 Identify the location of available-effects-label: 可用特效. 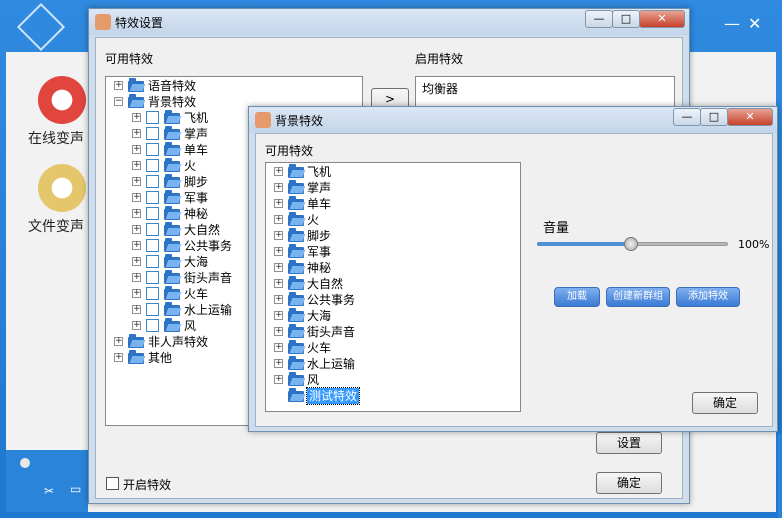
(129, 59).